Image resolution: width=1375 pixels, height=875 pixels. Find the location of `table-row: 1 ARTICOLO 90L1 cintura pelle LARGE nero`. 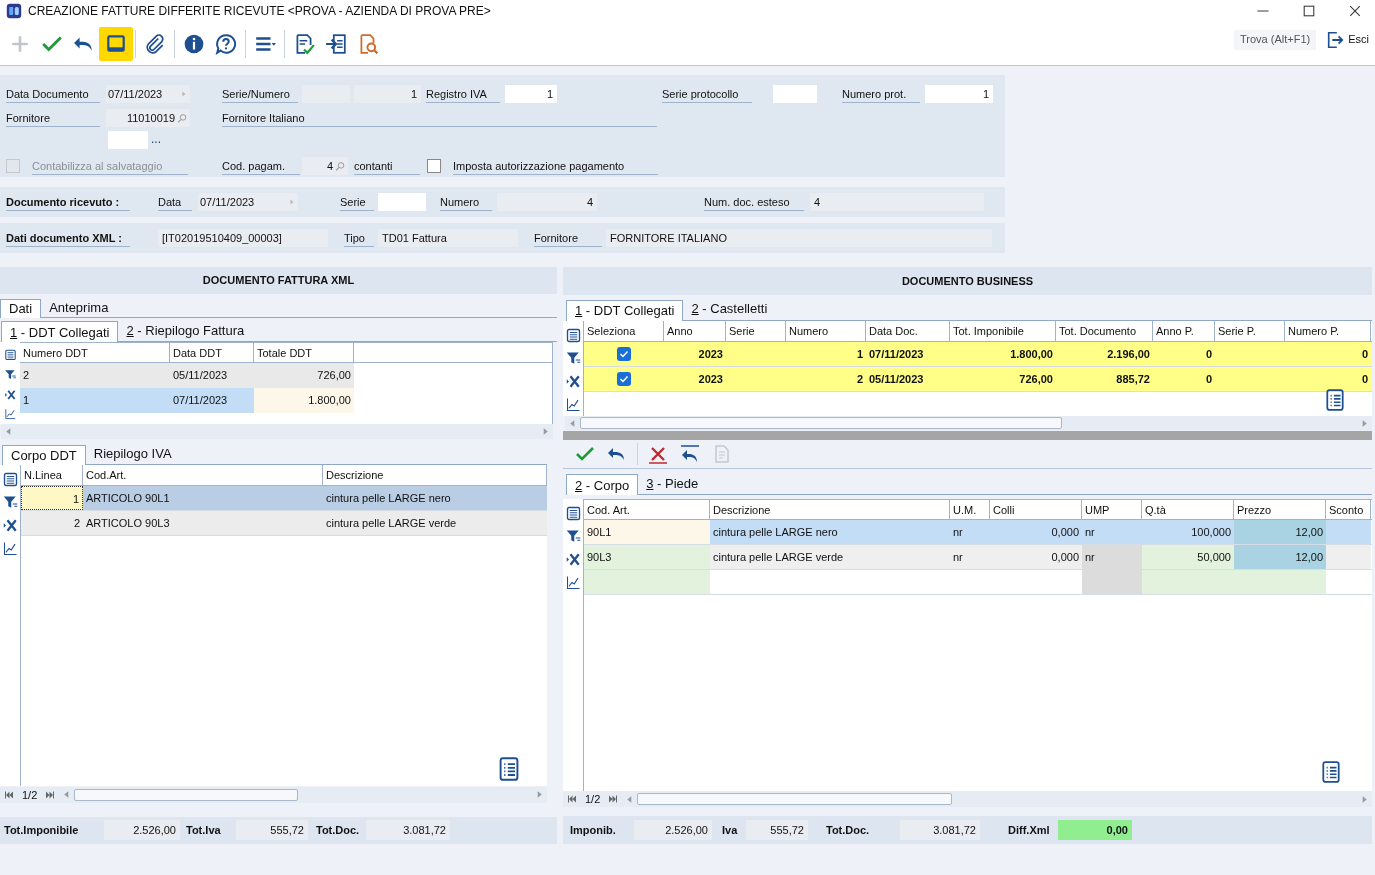

table-row: 1 ARTICOLO 90L1 cintura pelle LARGE nero is located at coordinates (284, 499).